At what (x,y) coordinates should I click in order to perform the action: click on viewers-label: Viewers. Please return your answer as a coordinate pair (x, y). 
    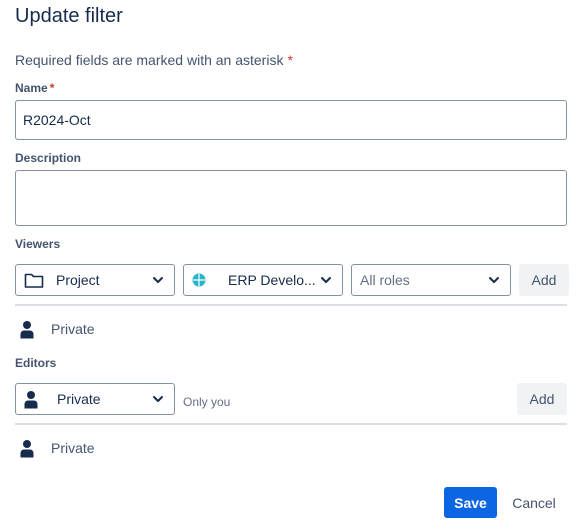
    Looking at the image, I should click on (38, 244).